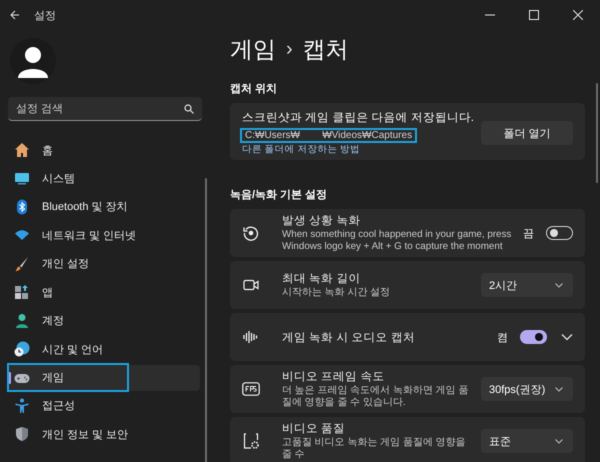 This screenshot has height=462, width=600. I want to click on save-location-text: 스크린샷과 게임 클립은 다음에 저장됩니다., so click(358, 118).